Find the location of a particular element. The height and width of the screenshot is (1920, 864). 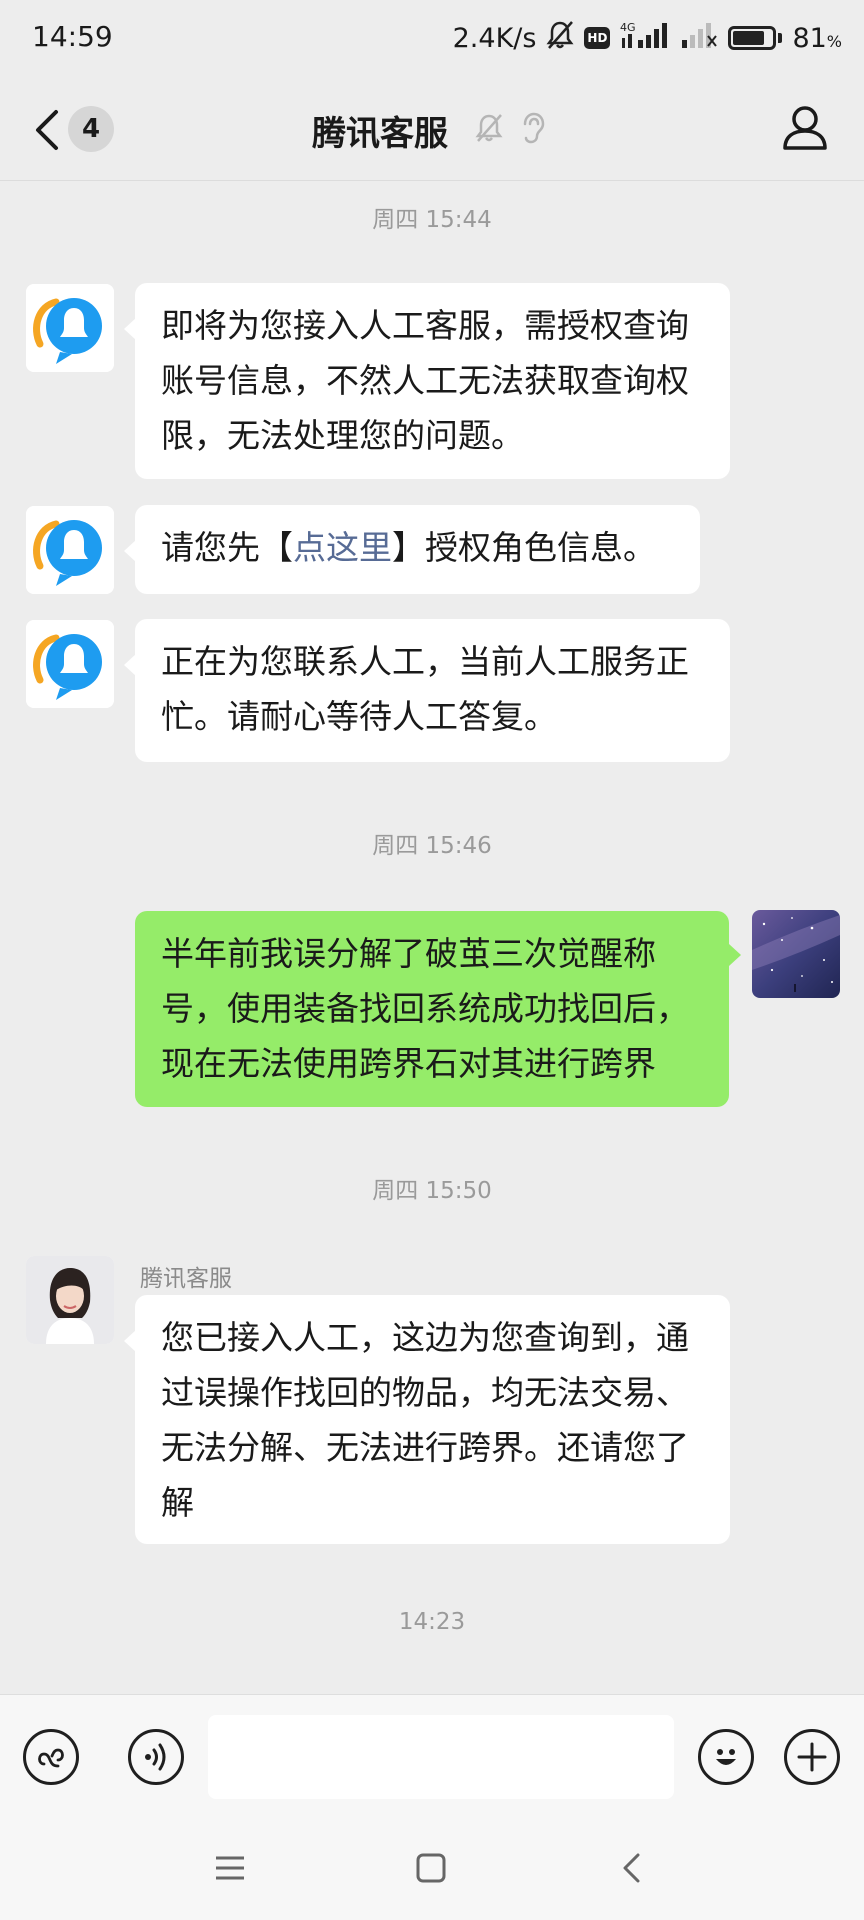

plus-icon is located at coordinates (812, 1757).